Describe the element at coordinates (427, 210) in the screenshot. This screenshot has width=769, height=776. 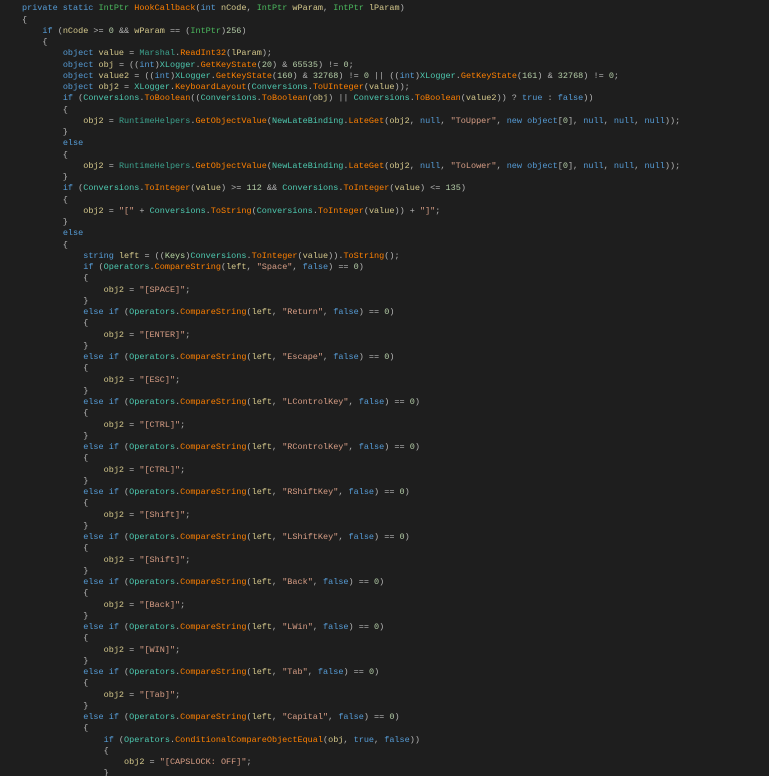
I see `token-string-literal: "]"` at that location.